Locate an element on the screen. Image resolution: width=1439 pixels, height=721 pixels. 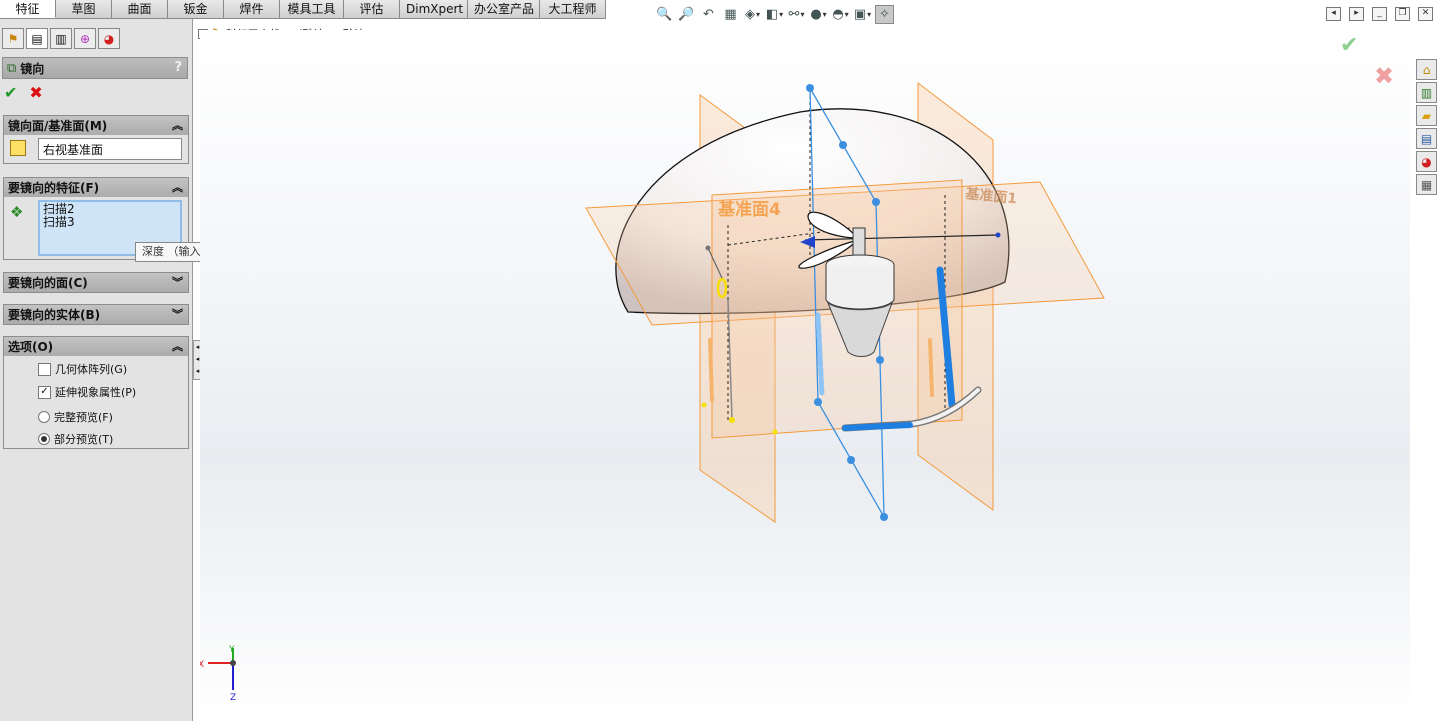
task-pane-tabs: ⌂ ▥ ▰ ▤ ◕ ▦ is located at coordinates (1427, 128).